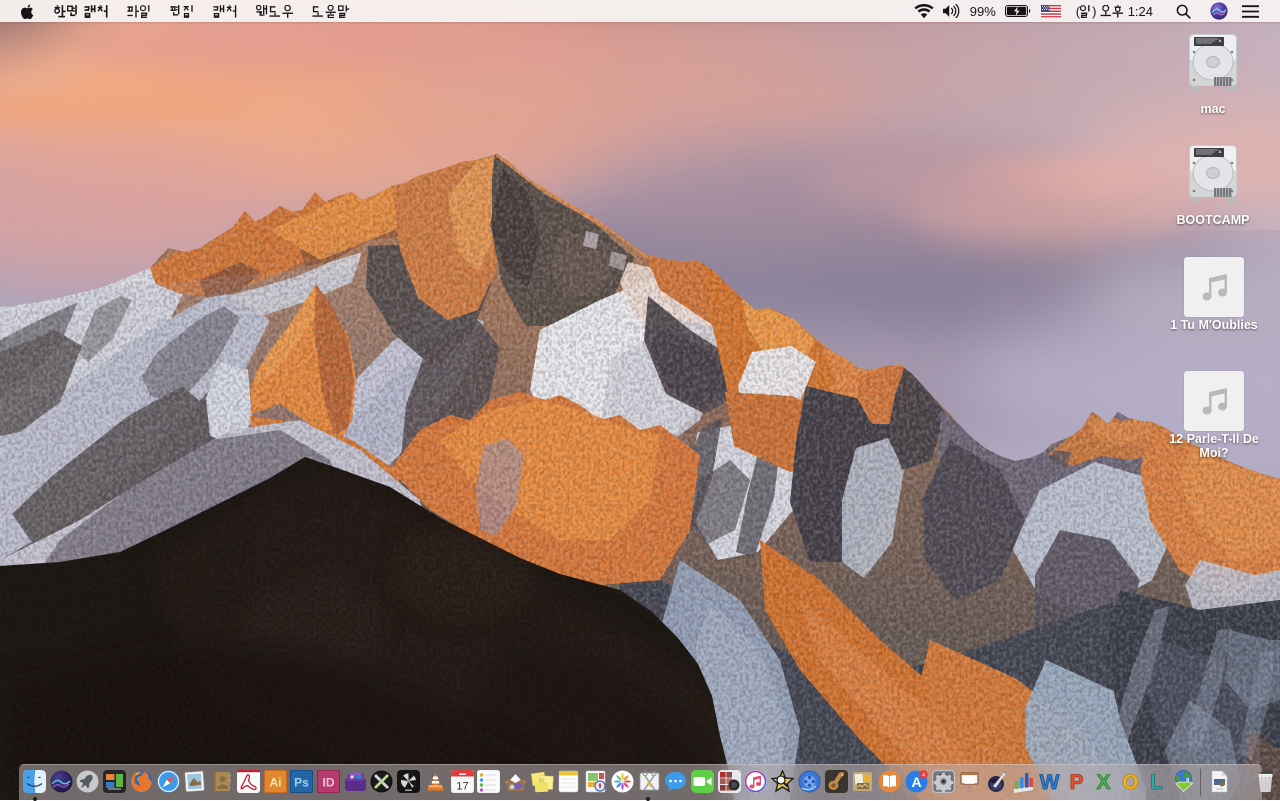  Describe the element at coordinates (1130, 782) in the screenshot. I see `svg-text: O` at that location.